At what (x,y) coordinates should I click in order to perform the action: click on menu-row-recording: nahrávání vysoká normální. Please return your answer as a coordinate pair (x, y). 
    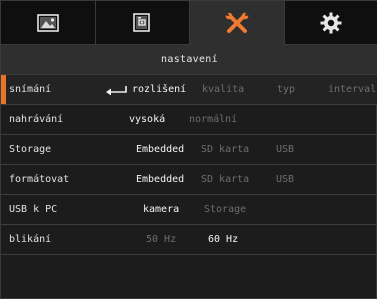
    Looking at the image, I should click on (189, 120).